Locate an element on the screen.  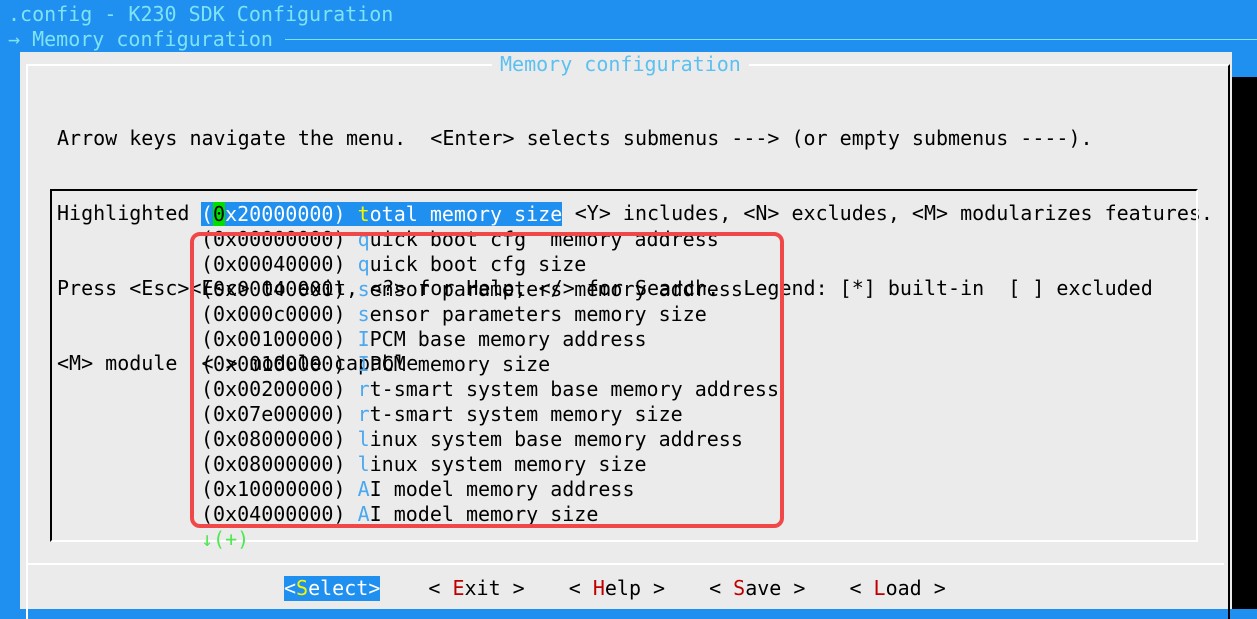
menu-item-hotkey: t is located at coordinates (363, 214).